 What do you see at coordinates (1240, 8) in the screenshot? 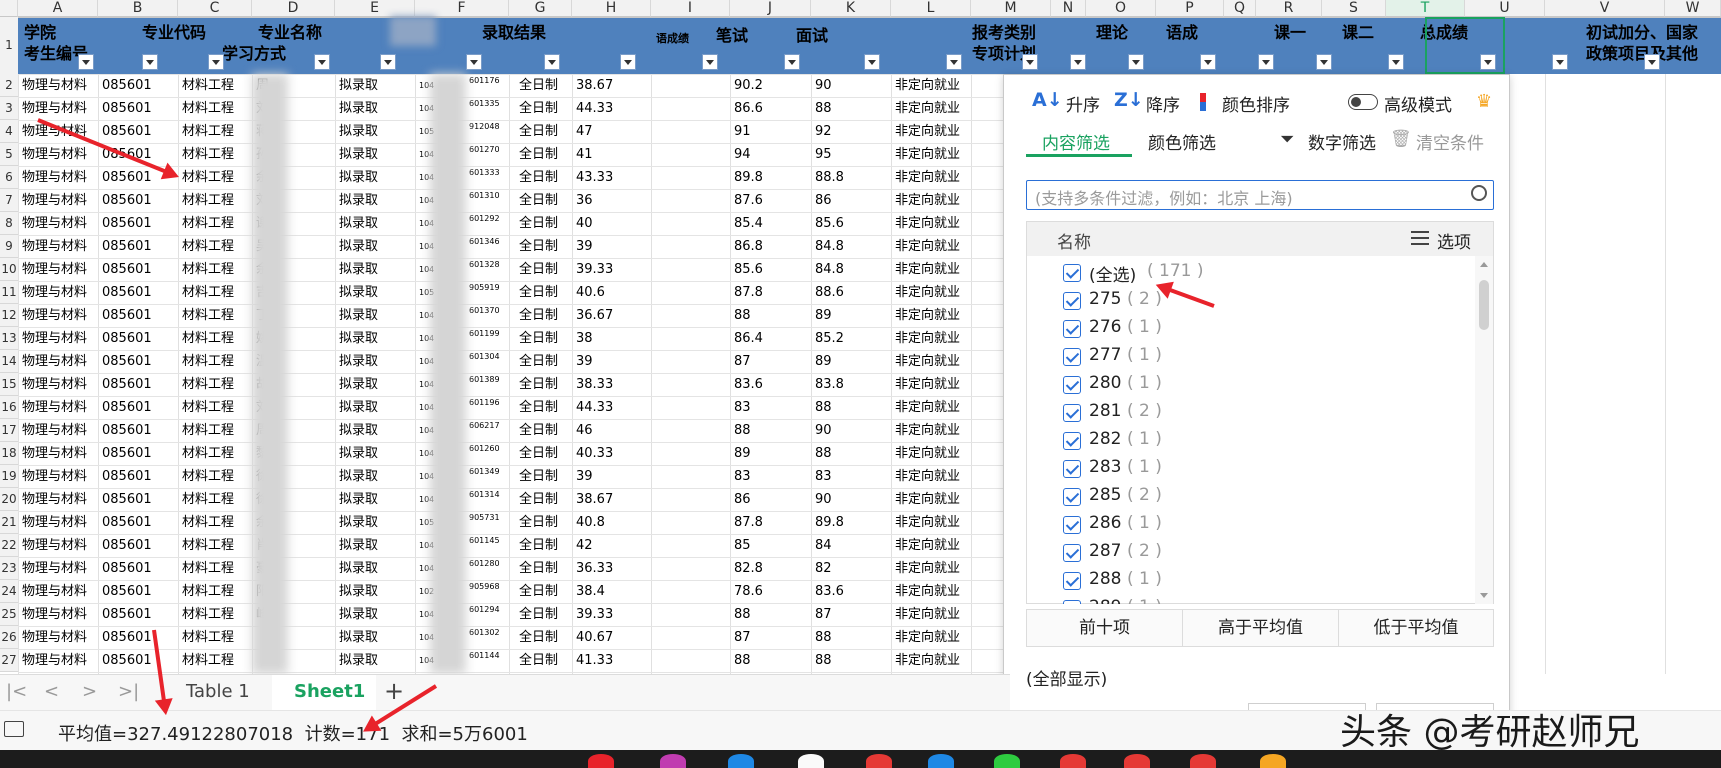
I see `column-header-q: Q` at bounding box center [1240, 8].